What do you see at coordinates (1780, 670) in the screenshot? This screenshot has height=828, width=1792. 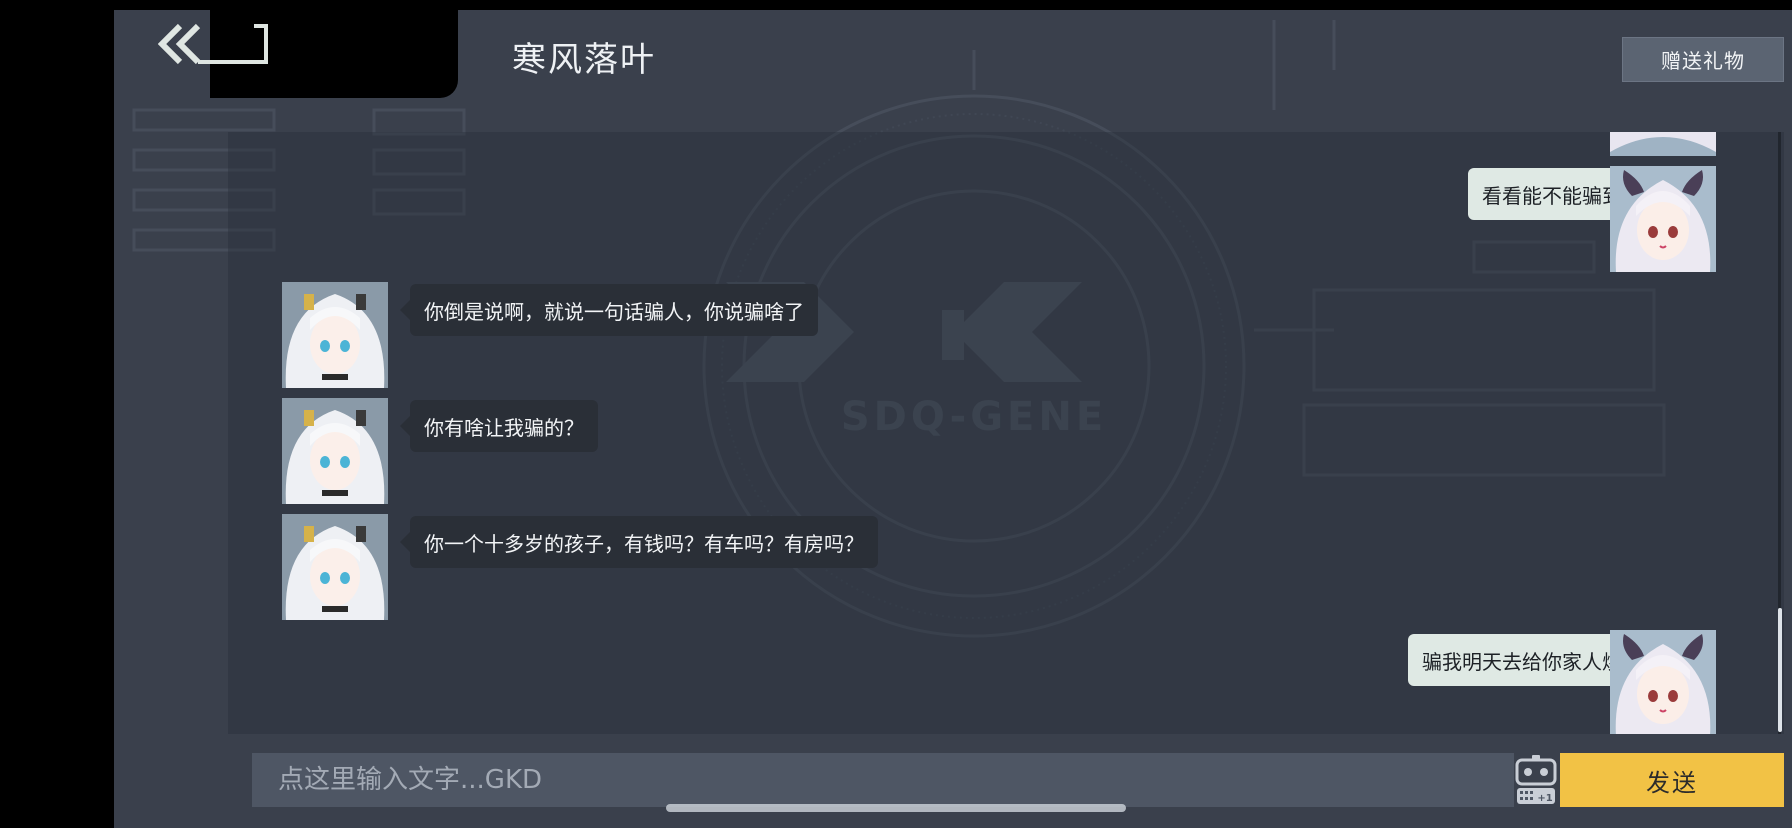 I see `scrollbar-thumb` at bounding box center [1780, 670].